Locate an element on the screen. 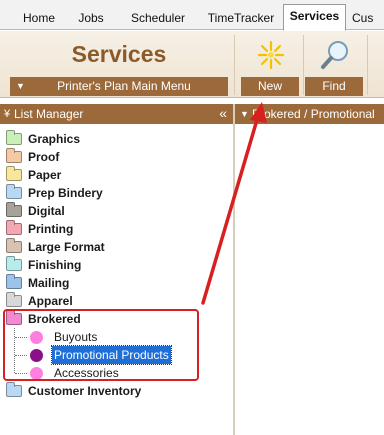  main-menu-label: Printer's Plan Main Menu is located at coordinates (124, 86).